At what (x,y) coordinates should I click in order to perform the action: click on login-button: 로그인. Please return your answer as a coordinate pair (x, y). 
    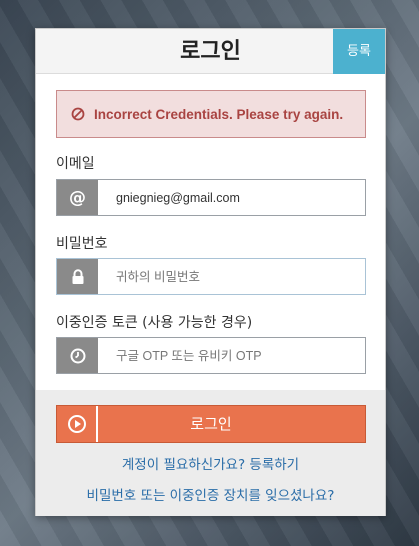
    Looking at the image, I should click on (211, 424).